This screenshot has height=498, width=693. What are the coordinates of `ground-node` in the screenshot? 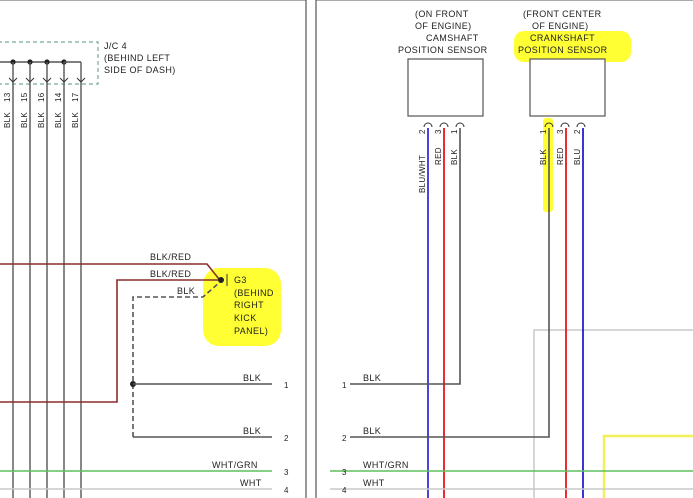 It's located at (221, 280).